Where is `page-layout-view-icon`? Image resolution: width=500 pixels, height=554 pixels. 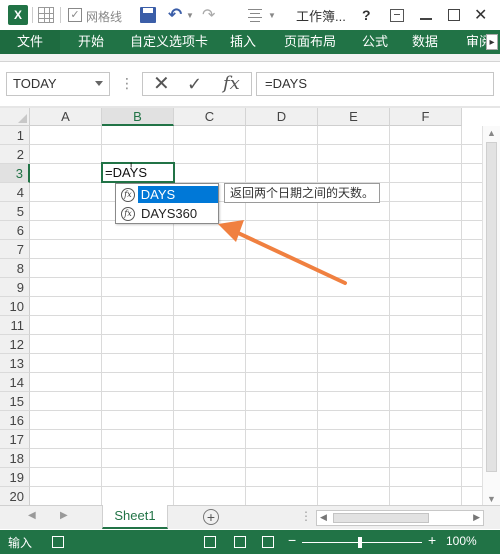 page-layout-view-icon is located at coordinates (240, 542).